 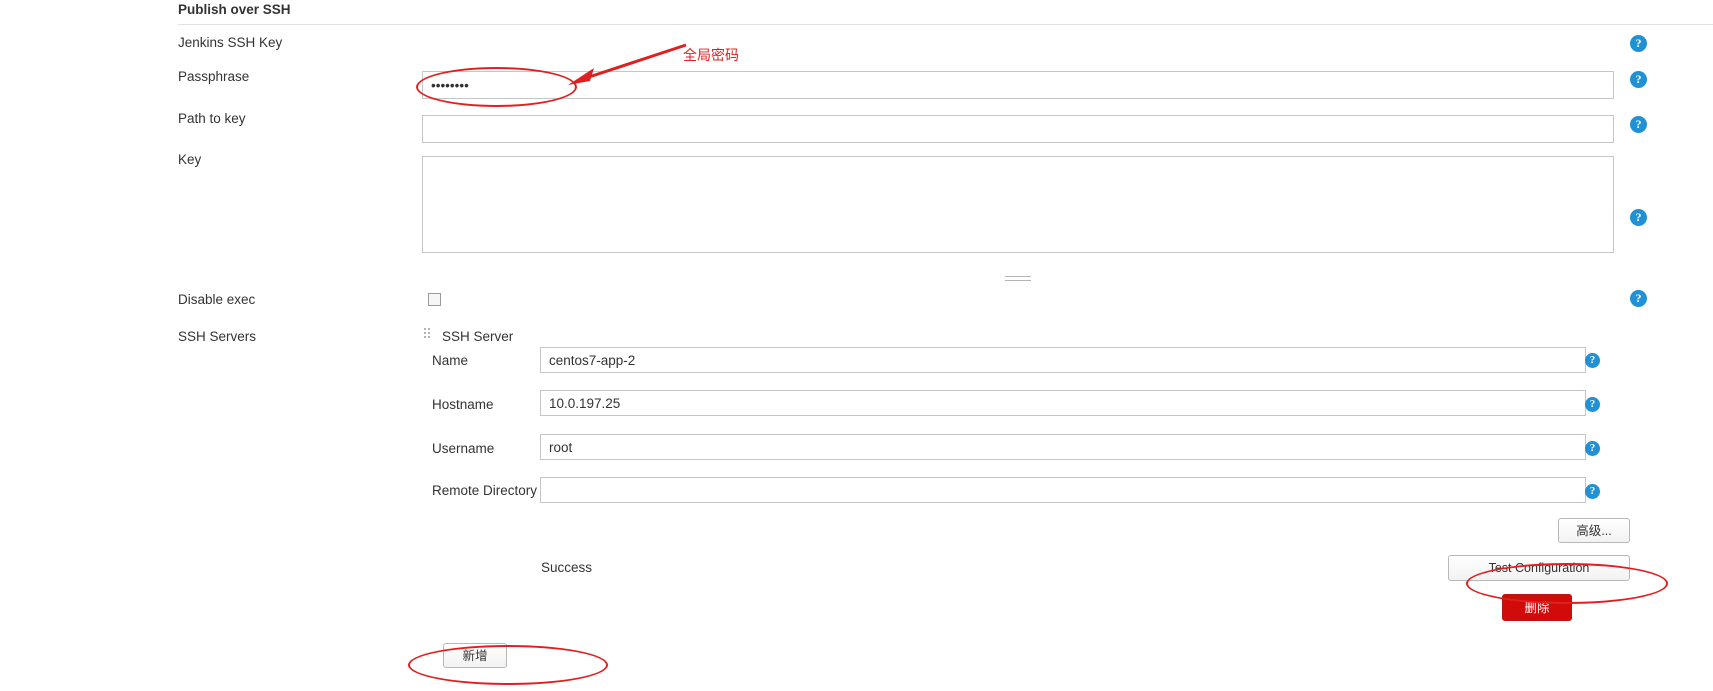 I want to click on ssh-server-name-input, so click(x=1063, y=360).